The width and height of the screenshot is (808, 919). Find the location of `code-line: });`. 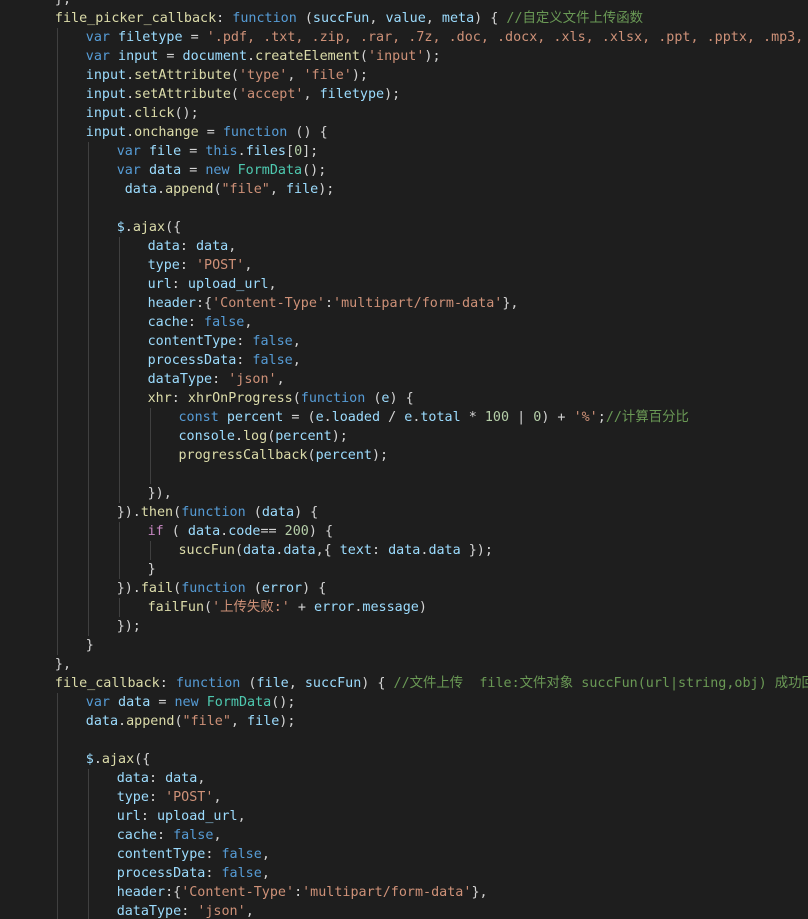

code-line: }); is located at coordinates (129, 626).